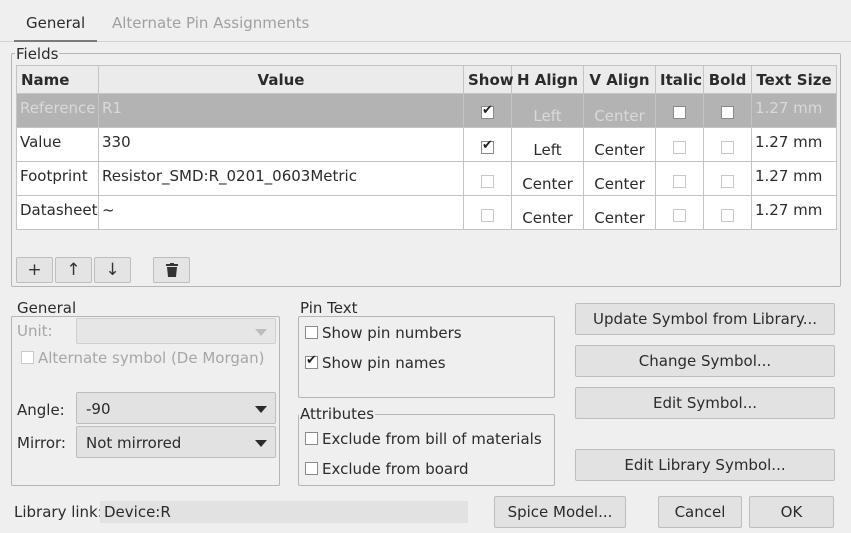 Image resolution: width=851 pixels, height=533 pixels. I want to click on unit-label: Unit:, so click(35, 331).